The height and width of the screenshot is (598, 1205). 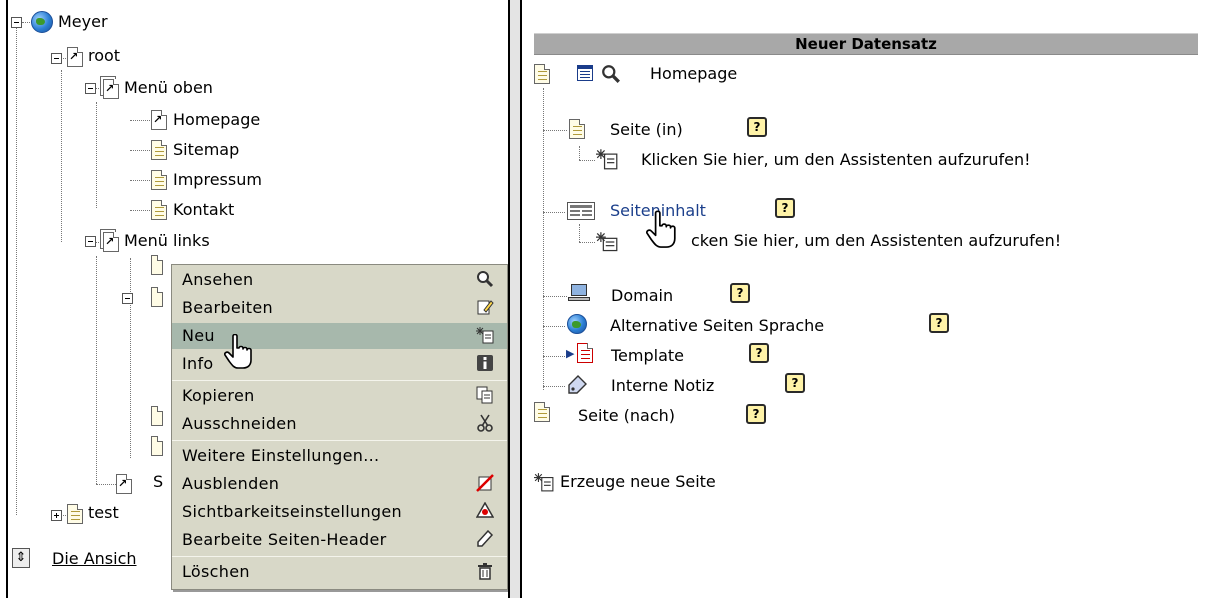 I want to click on menu-item-label: Neu, so click(x=198, y=335).